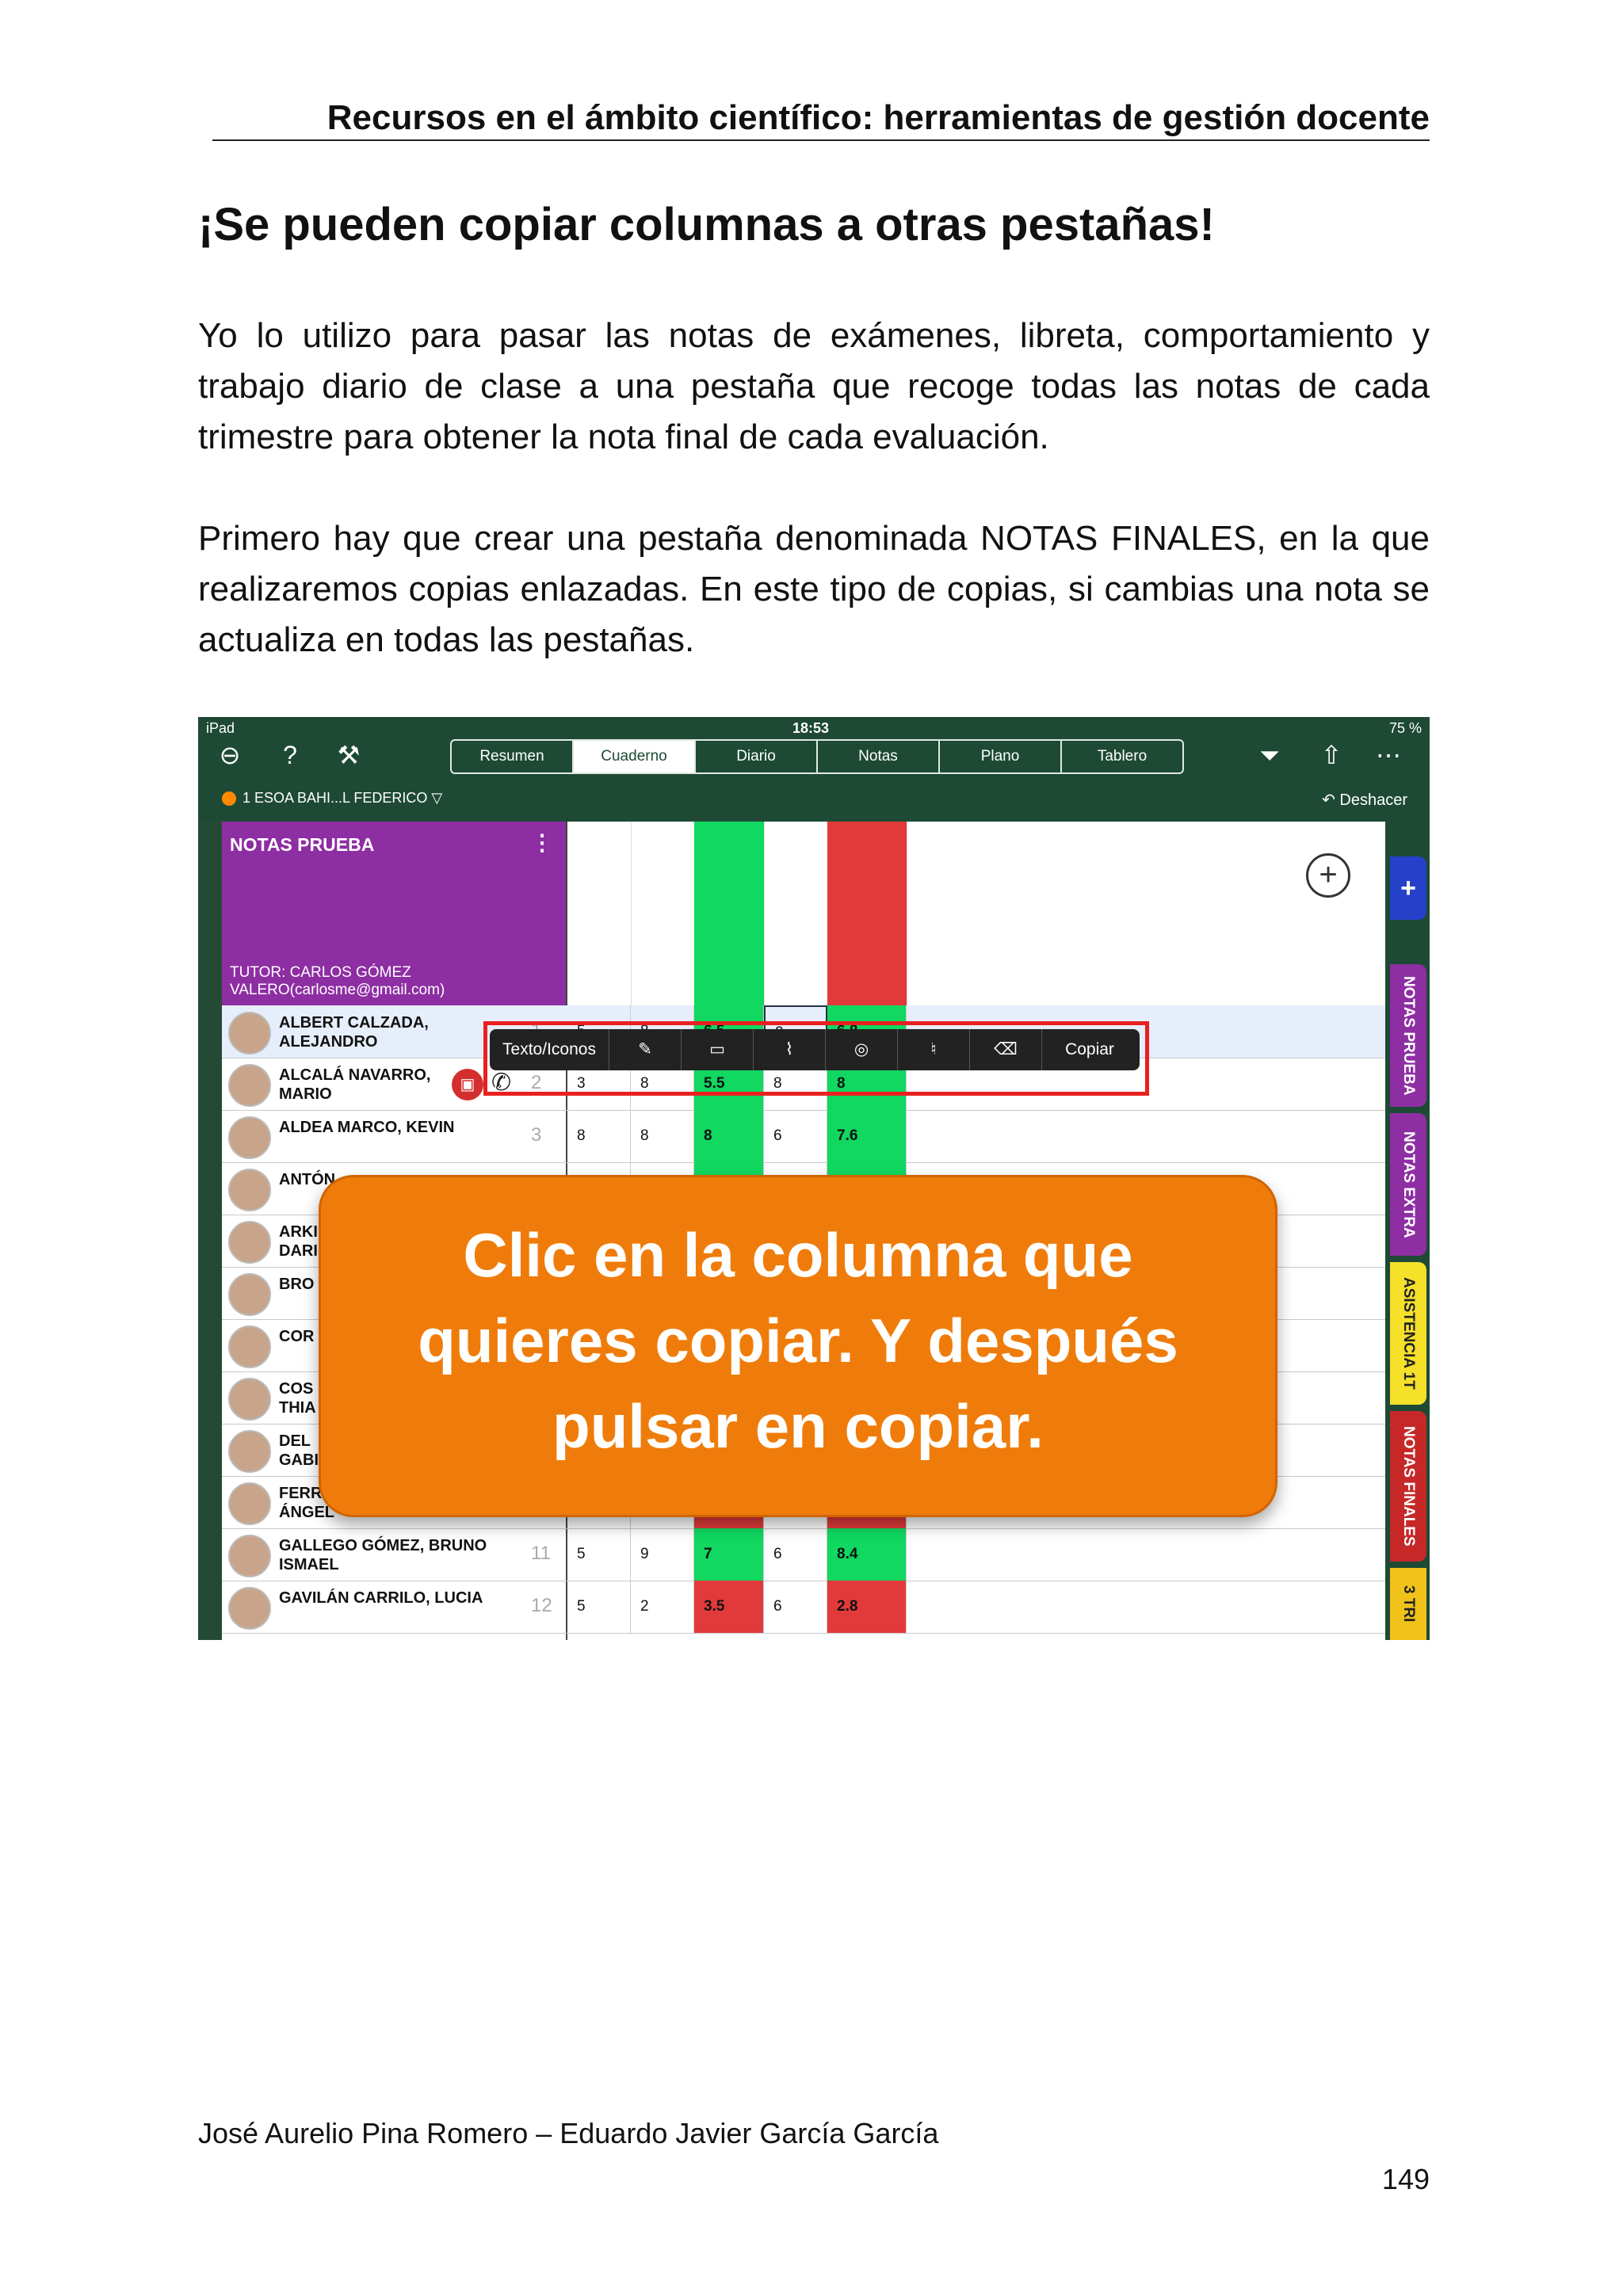 This screenshot has height=2296, width=1623. I want to click on side-tab: NOTAS EXTRA, so click(1408, 1184).